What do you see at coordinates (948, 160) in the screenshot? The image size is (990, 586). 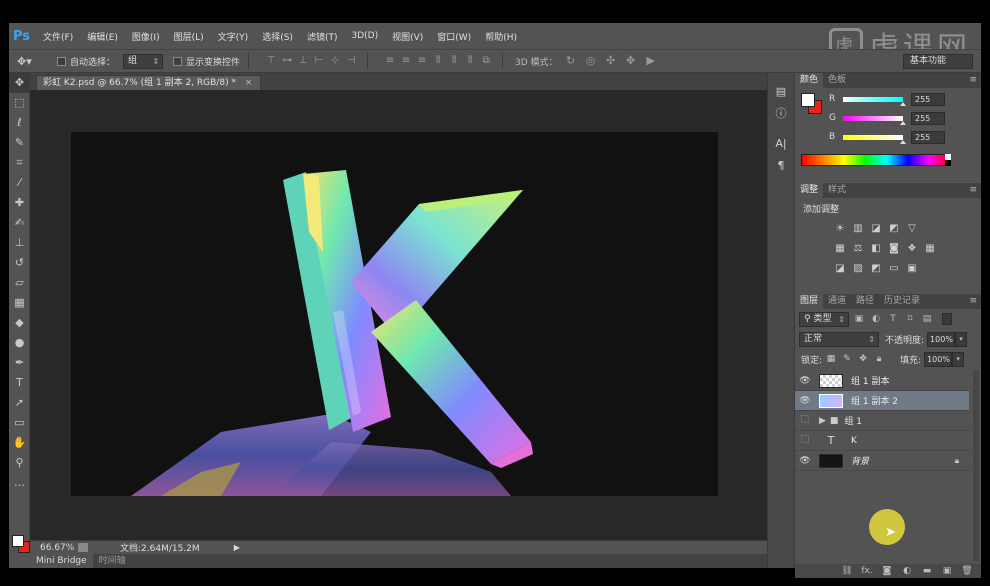 I see `black-white-ramp` at bounding box center [948, 160].